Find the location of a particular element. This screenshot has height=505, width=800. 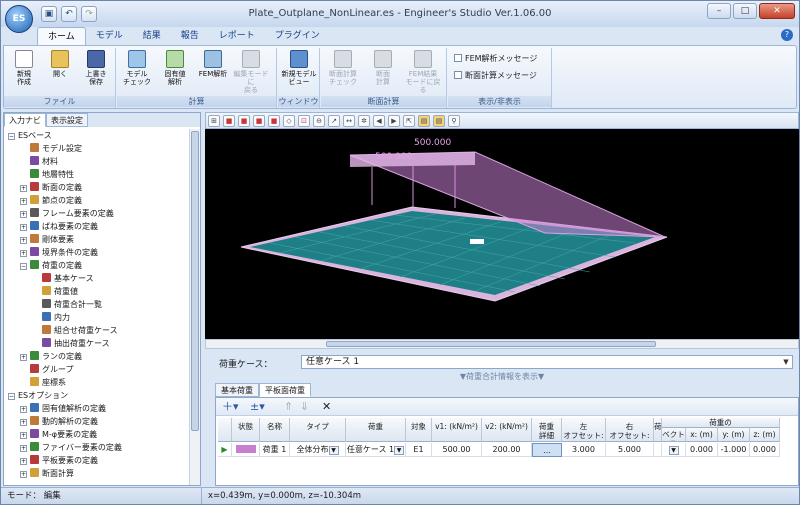

column-header: 荷 is located at coordinates (658, 430).